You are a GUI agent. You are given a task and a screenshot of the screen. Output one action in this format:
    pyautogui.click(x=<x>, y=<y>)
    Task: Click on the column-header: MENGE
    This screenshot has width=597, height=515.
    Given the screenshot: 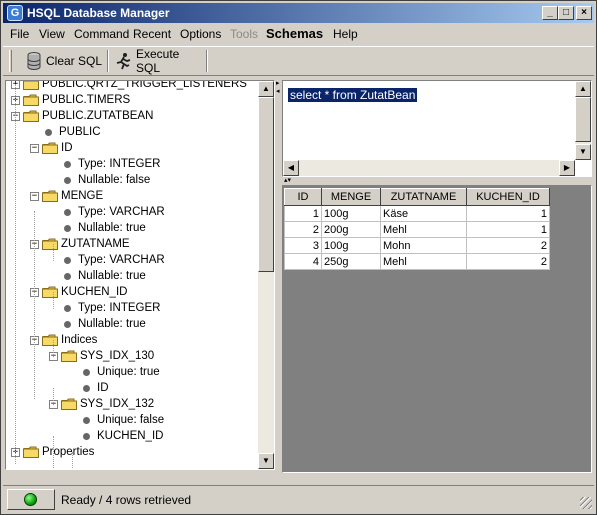 What is the action you would take?
    pyautogui.click(x=351, y=197)
    